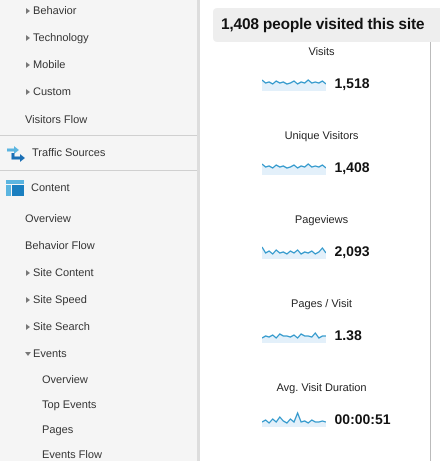  What do you see at coordinates (321, 221) in the screenshot?
I see `metric-label: Pageviews` at bounding box center [321, 221].